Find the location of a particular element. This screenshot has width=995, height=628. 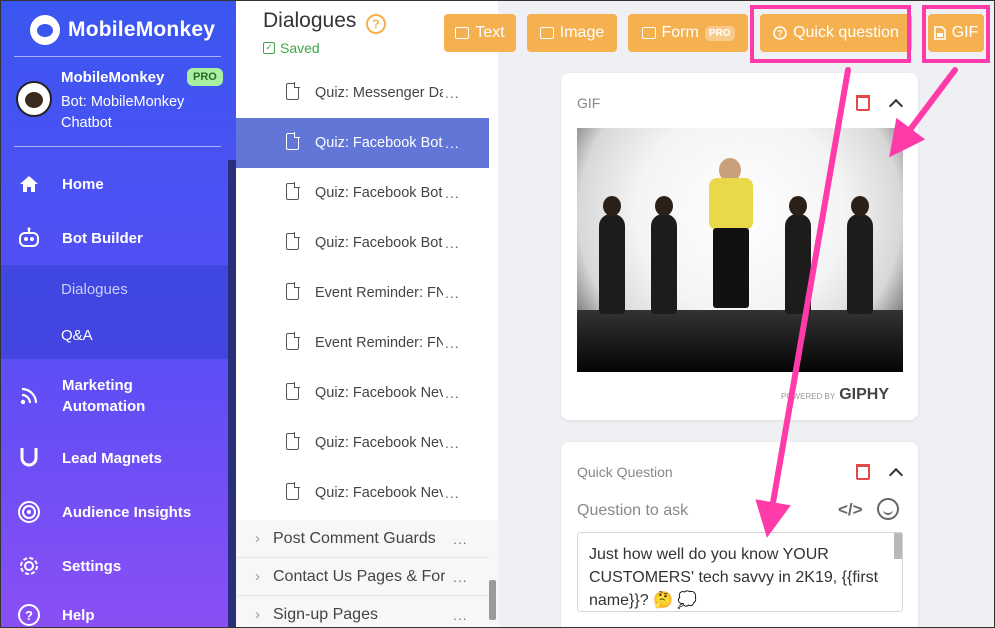

magnet-icon is located at coordinates (29, 458).